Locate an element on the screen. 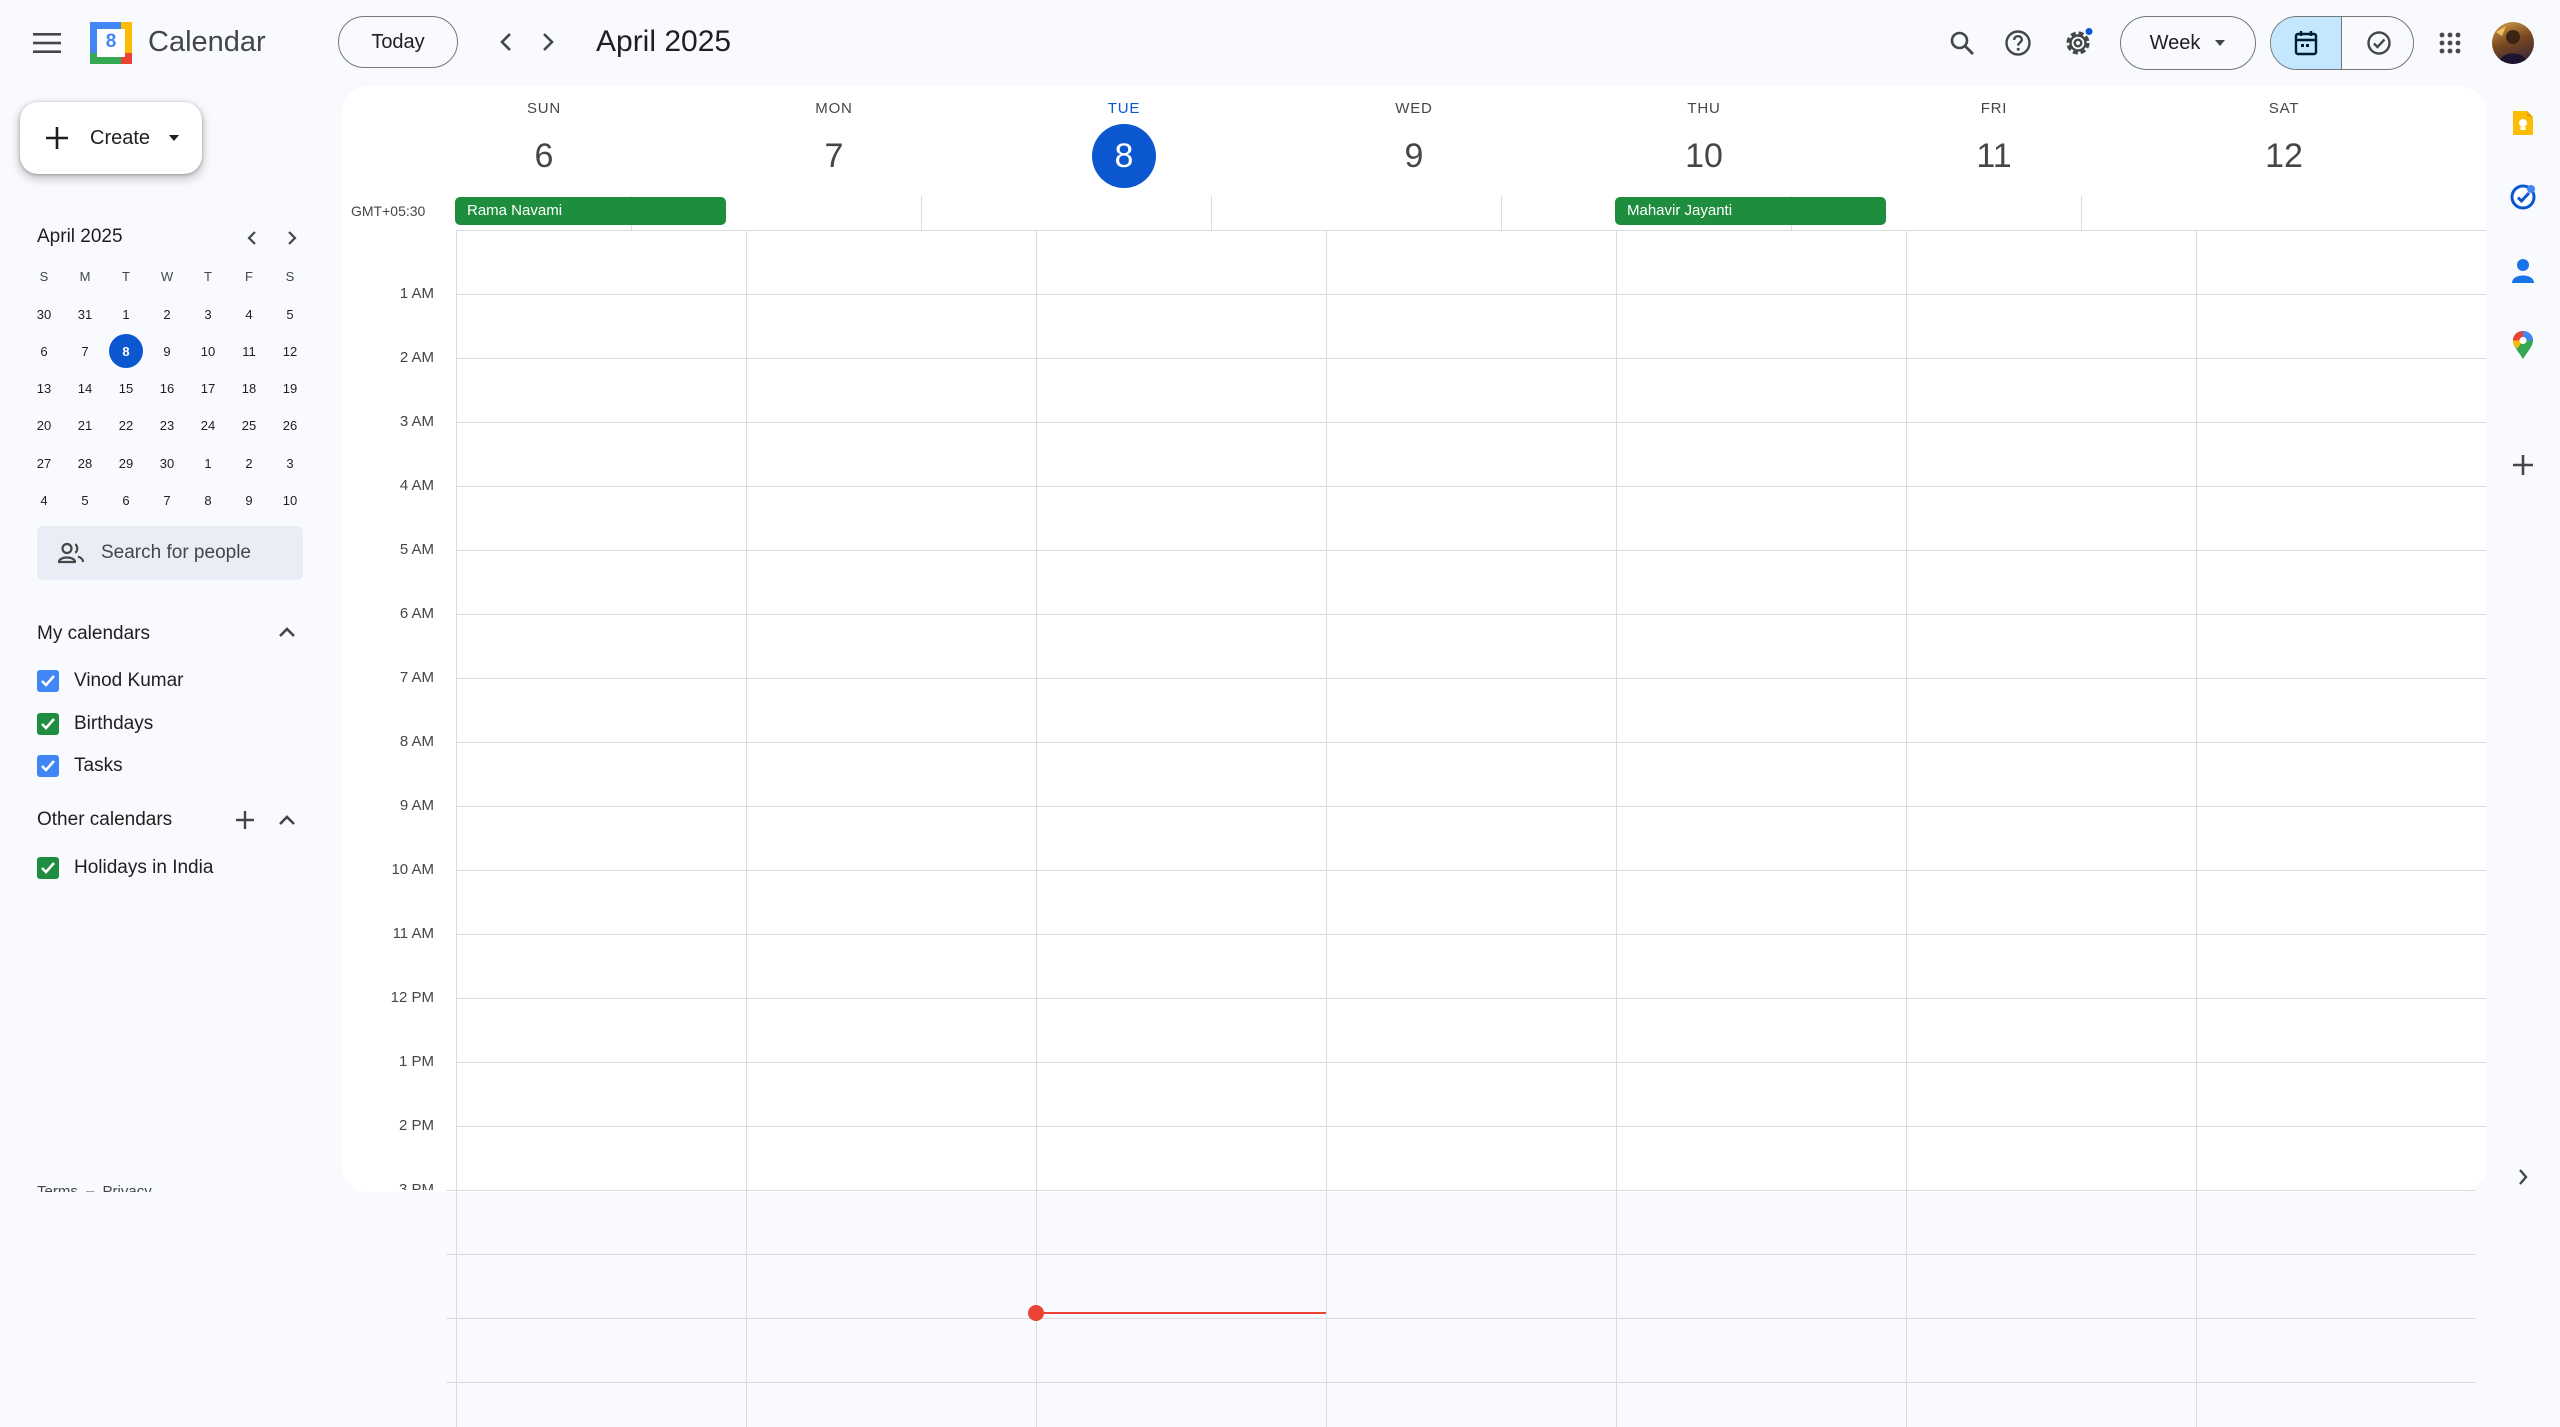  mini-calendar-day: 29 is located at coordinates (126, 463).